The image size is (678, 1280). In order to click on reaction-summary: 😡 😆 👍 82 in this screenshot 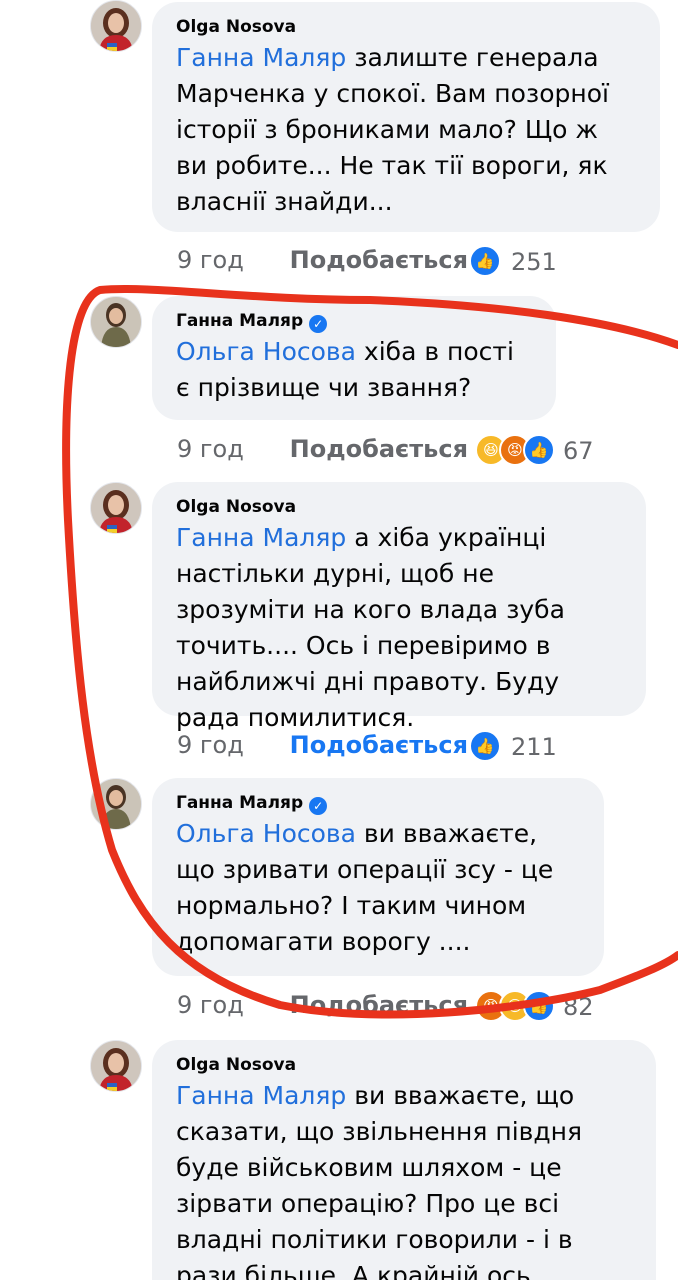, I will do `click(540, 1006)`.